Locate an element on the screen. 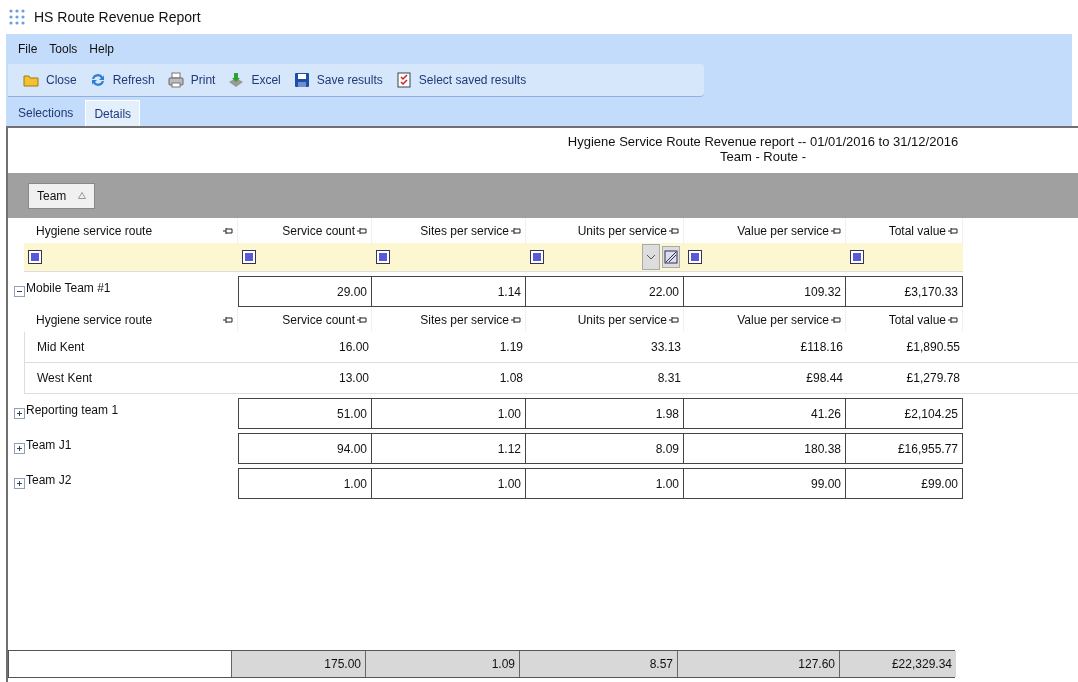 The height and width of the screenshot is (682, 1078). group-name: Team J2 is located at coordinates (48, 480).